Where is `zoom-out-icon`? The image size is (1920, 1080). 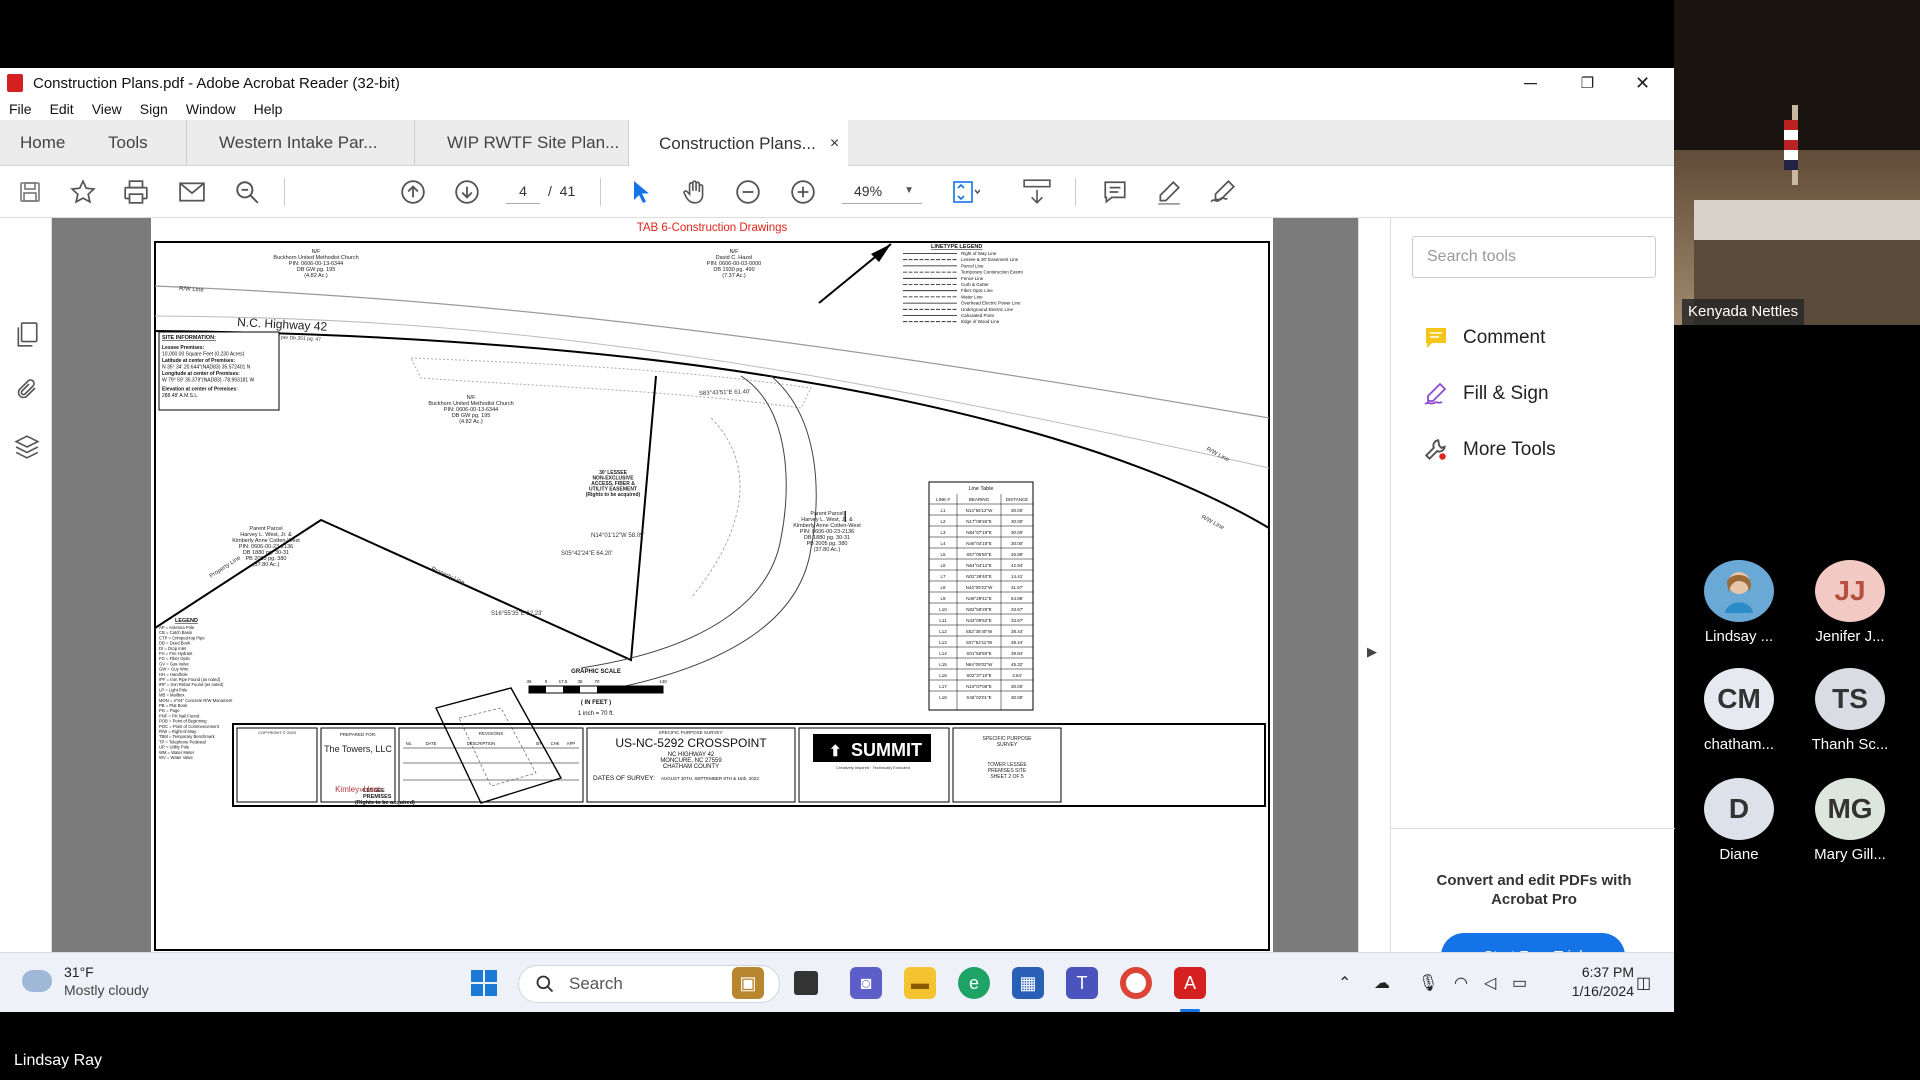 zoom-out-icon is located at coordinates (748, 192).